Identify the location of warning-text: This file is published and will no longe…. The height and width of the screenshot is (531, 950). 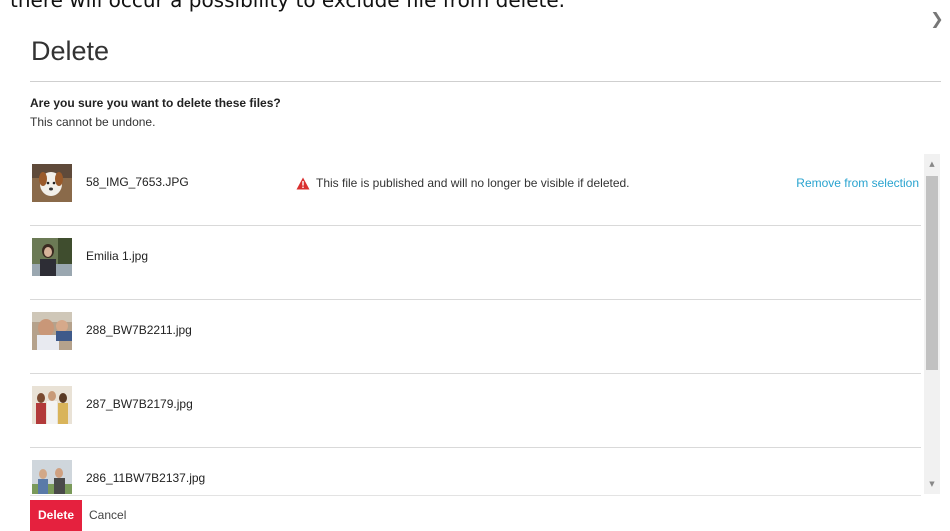
(473, 183).